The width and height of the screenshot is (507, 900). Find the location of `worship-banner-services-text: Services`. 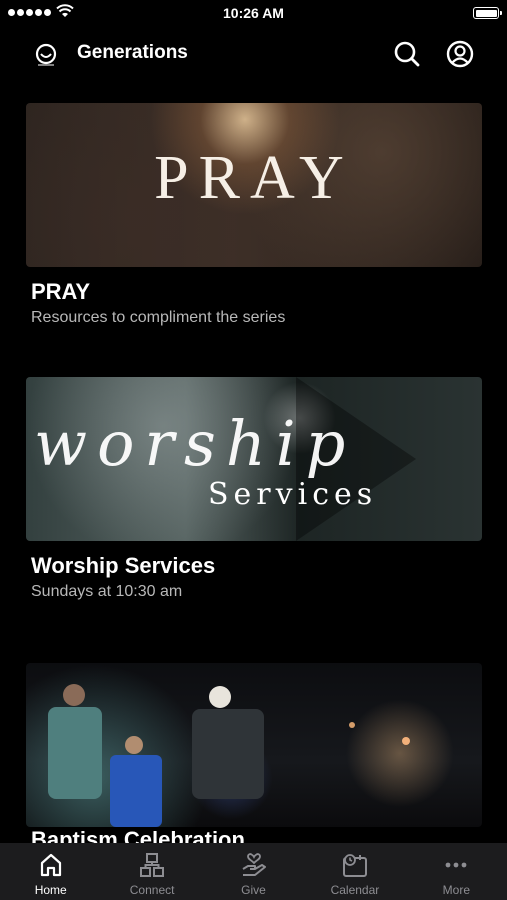

worship-banner-services-text: Services is located at coordinates (293, 494).